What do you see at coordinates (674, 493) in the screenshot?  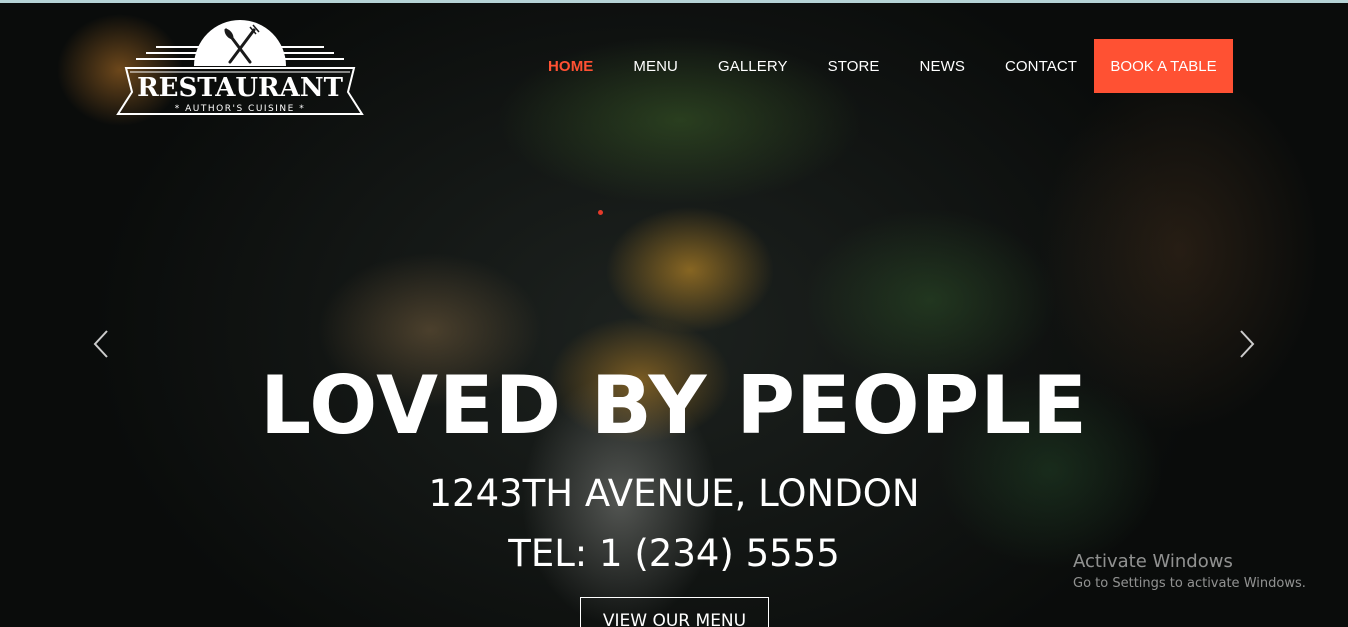 I see `hero-address: 1243TH AVENUE, LONDON` at bounding box center [674, 493].